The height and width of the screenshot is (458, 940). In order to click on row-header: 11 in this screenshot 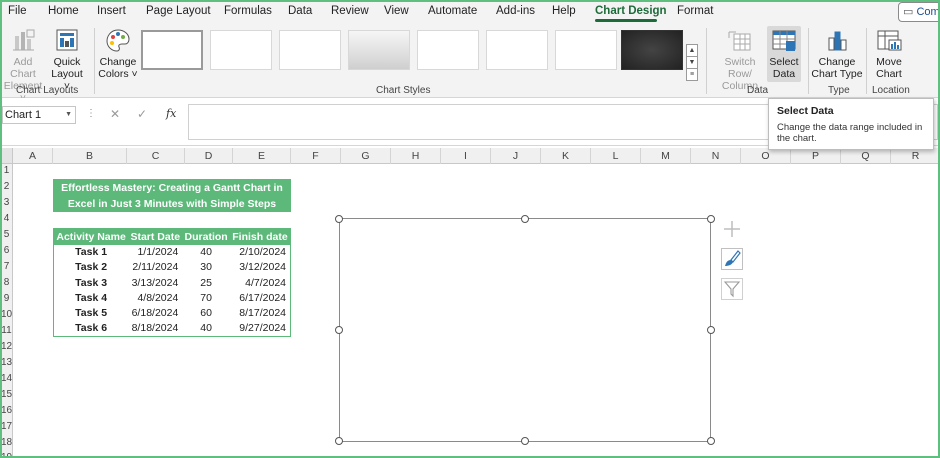, I will do `click(6, 330)`.